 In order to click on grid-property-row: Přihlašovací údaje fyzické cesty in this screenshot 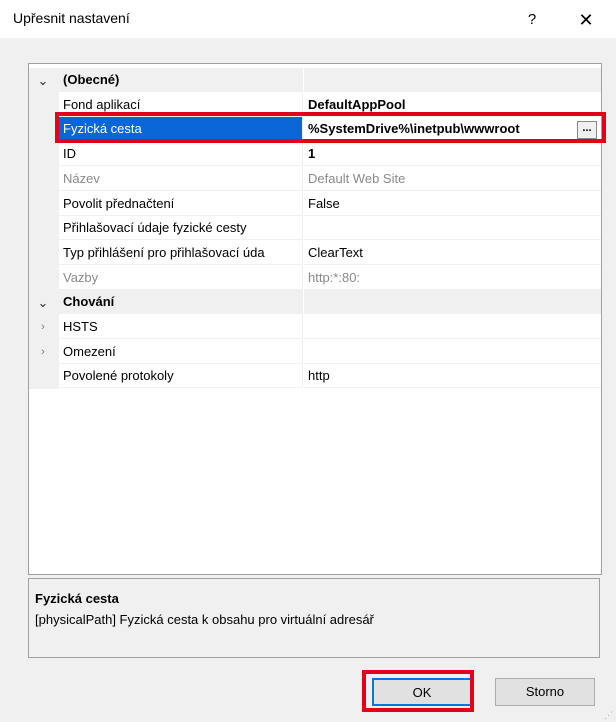, I will do `click(315, 229)`.